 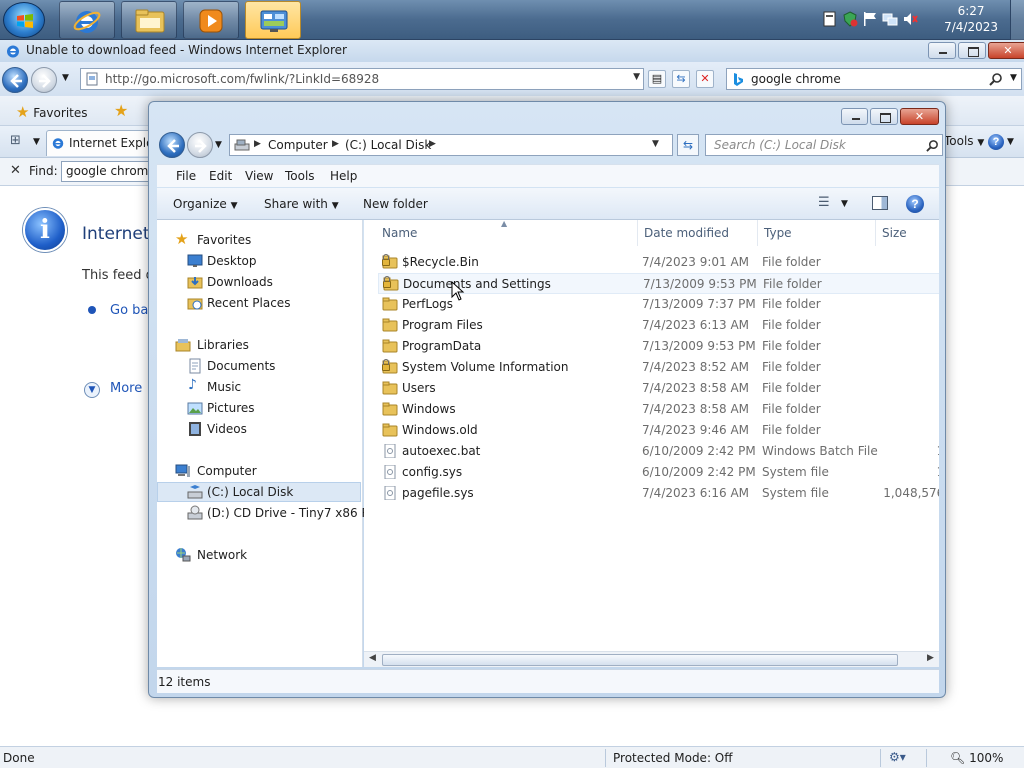 What do you see at coordinates (996, 142) in the screenshot?
I see `ie-help-icon: ?` at bounding box center [996, 142].